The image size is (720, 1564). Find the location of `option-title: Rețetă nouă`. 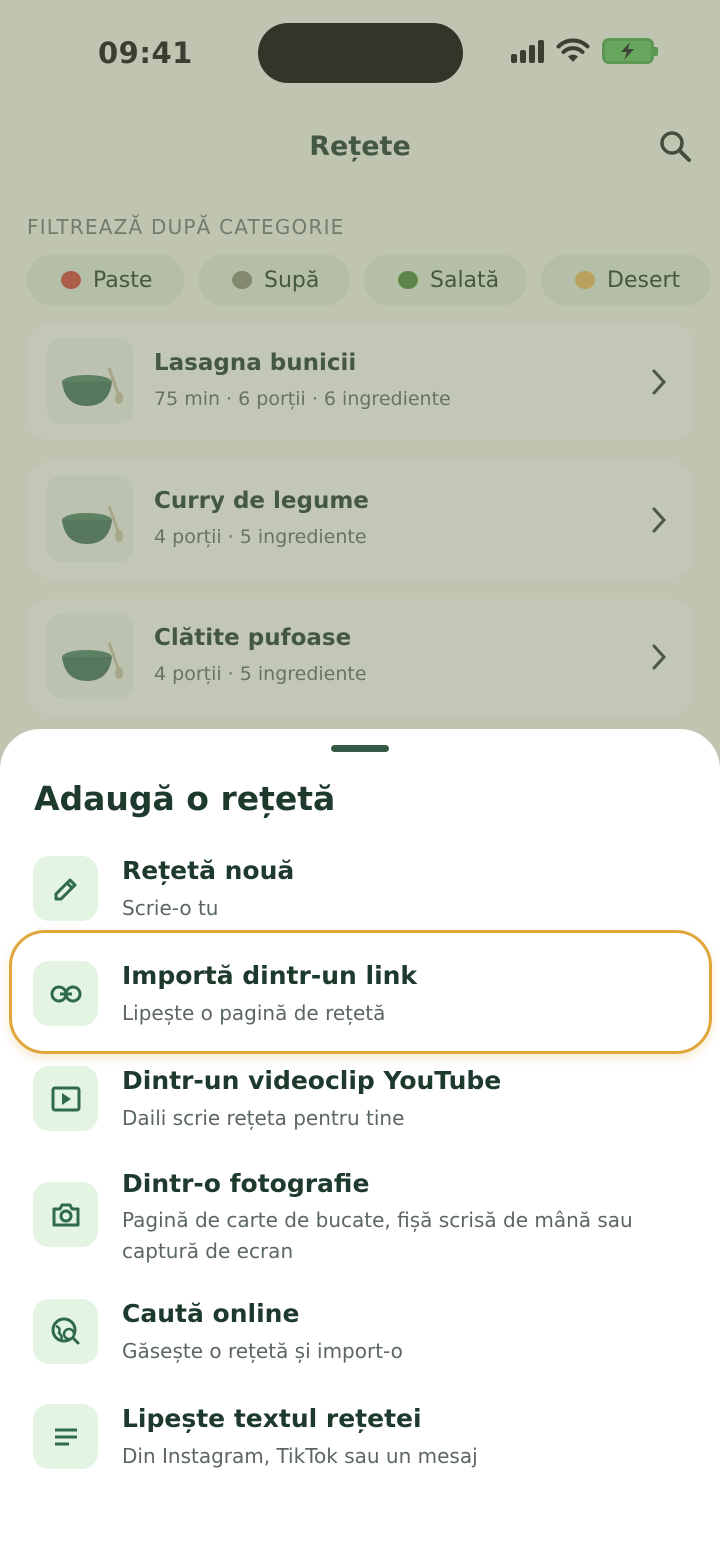

option-title: Rețetă nouă is located at coordinates (208, 870).